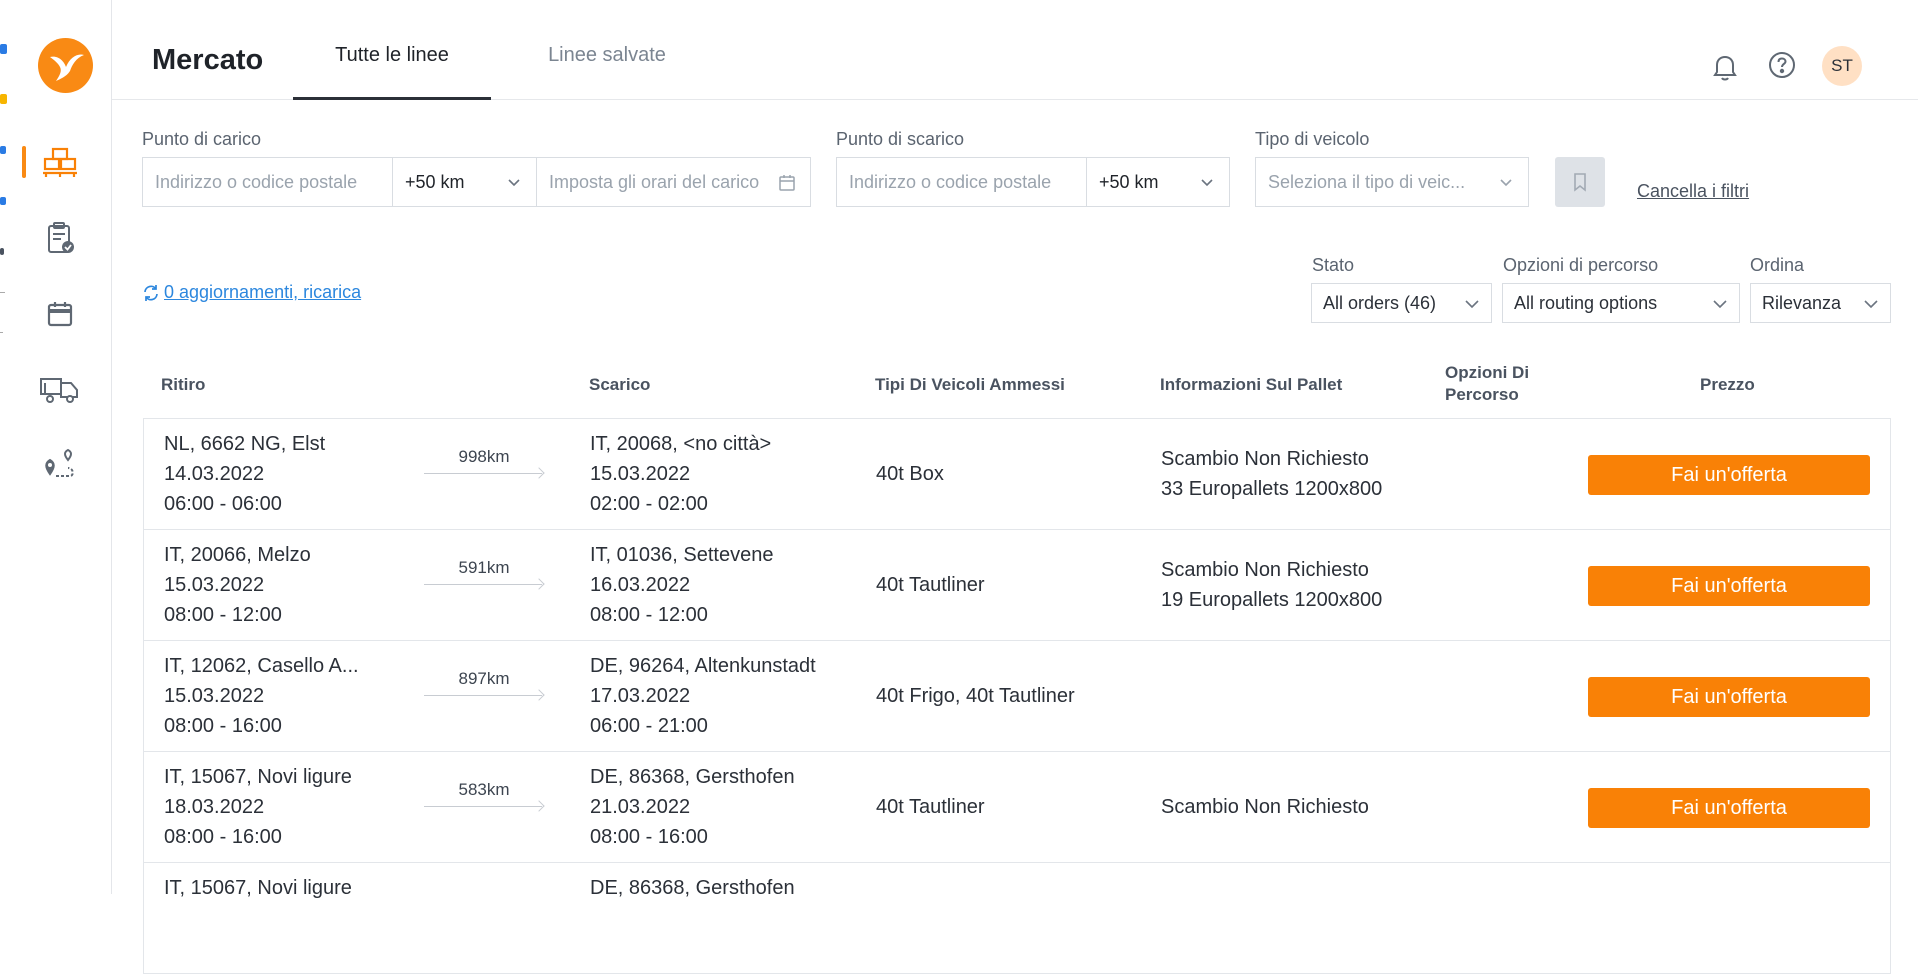 The height and width of the screenshot is (974, 1918). I want to click on pickup-time: 08:00 - 16:00, so click(223, 726).